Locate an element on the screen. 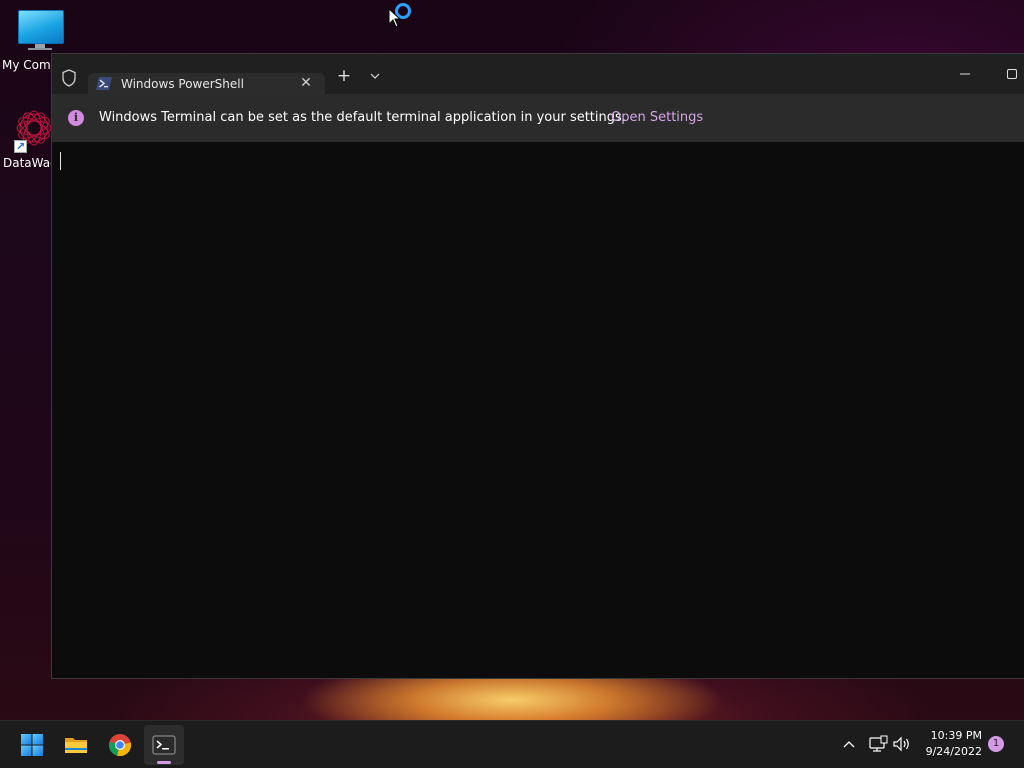 Image resolution: width=1024 pixels, height=768 pixels. active-app-indicator is located at coordinates (164, 762).